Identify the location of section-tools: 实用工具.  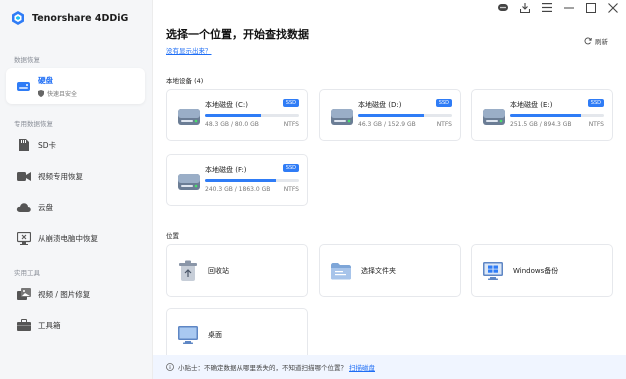
(27, 273).